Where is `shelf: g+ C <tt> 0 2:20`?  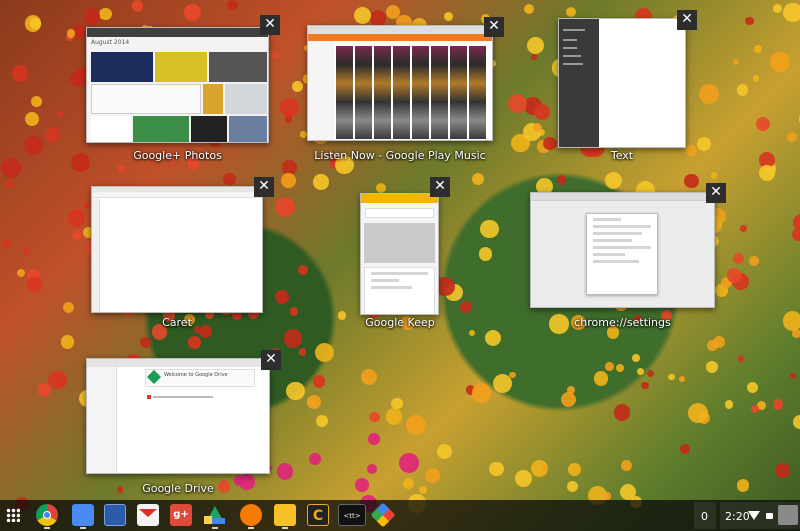 shelf: g+ C <tt> 0 2:20 is located at coordinates (400, 515).